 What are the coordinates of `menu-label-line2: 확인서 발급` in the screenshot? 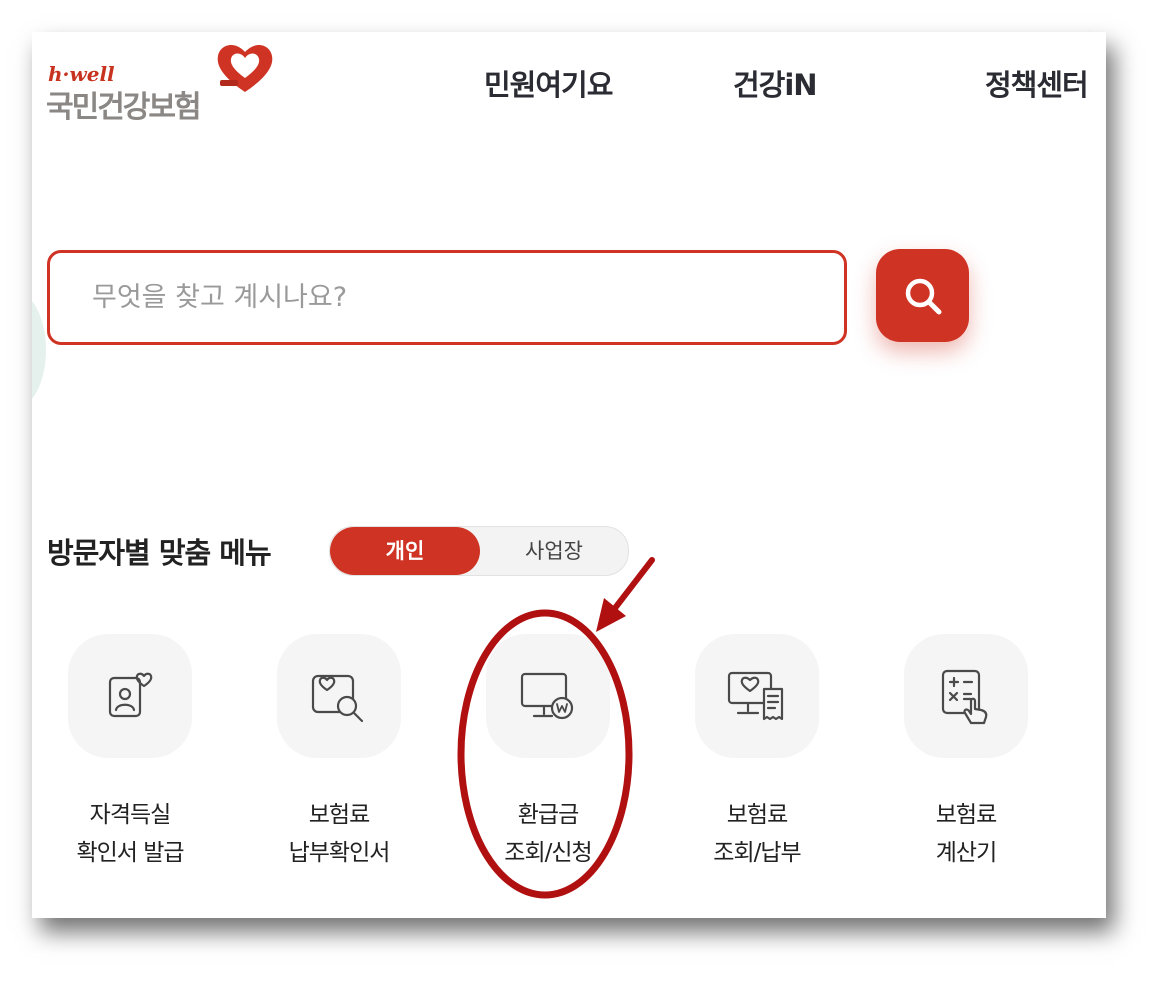 It's located at (130, 853).